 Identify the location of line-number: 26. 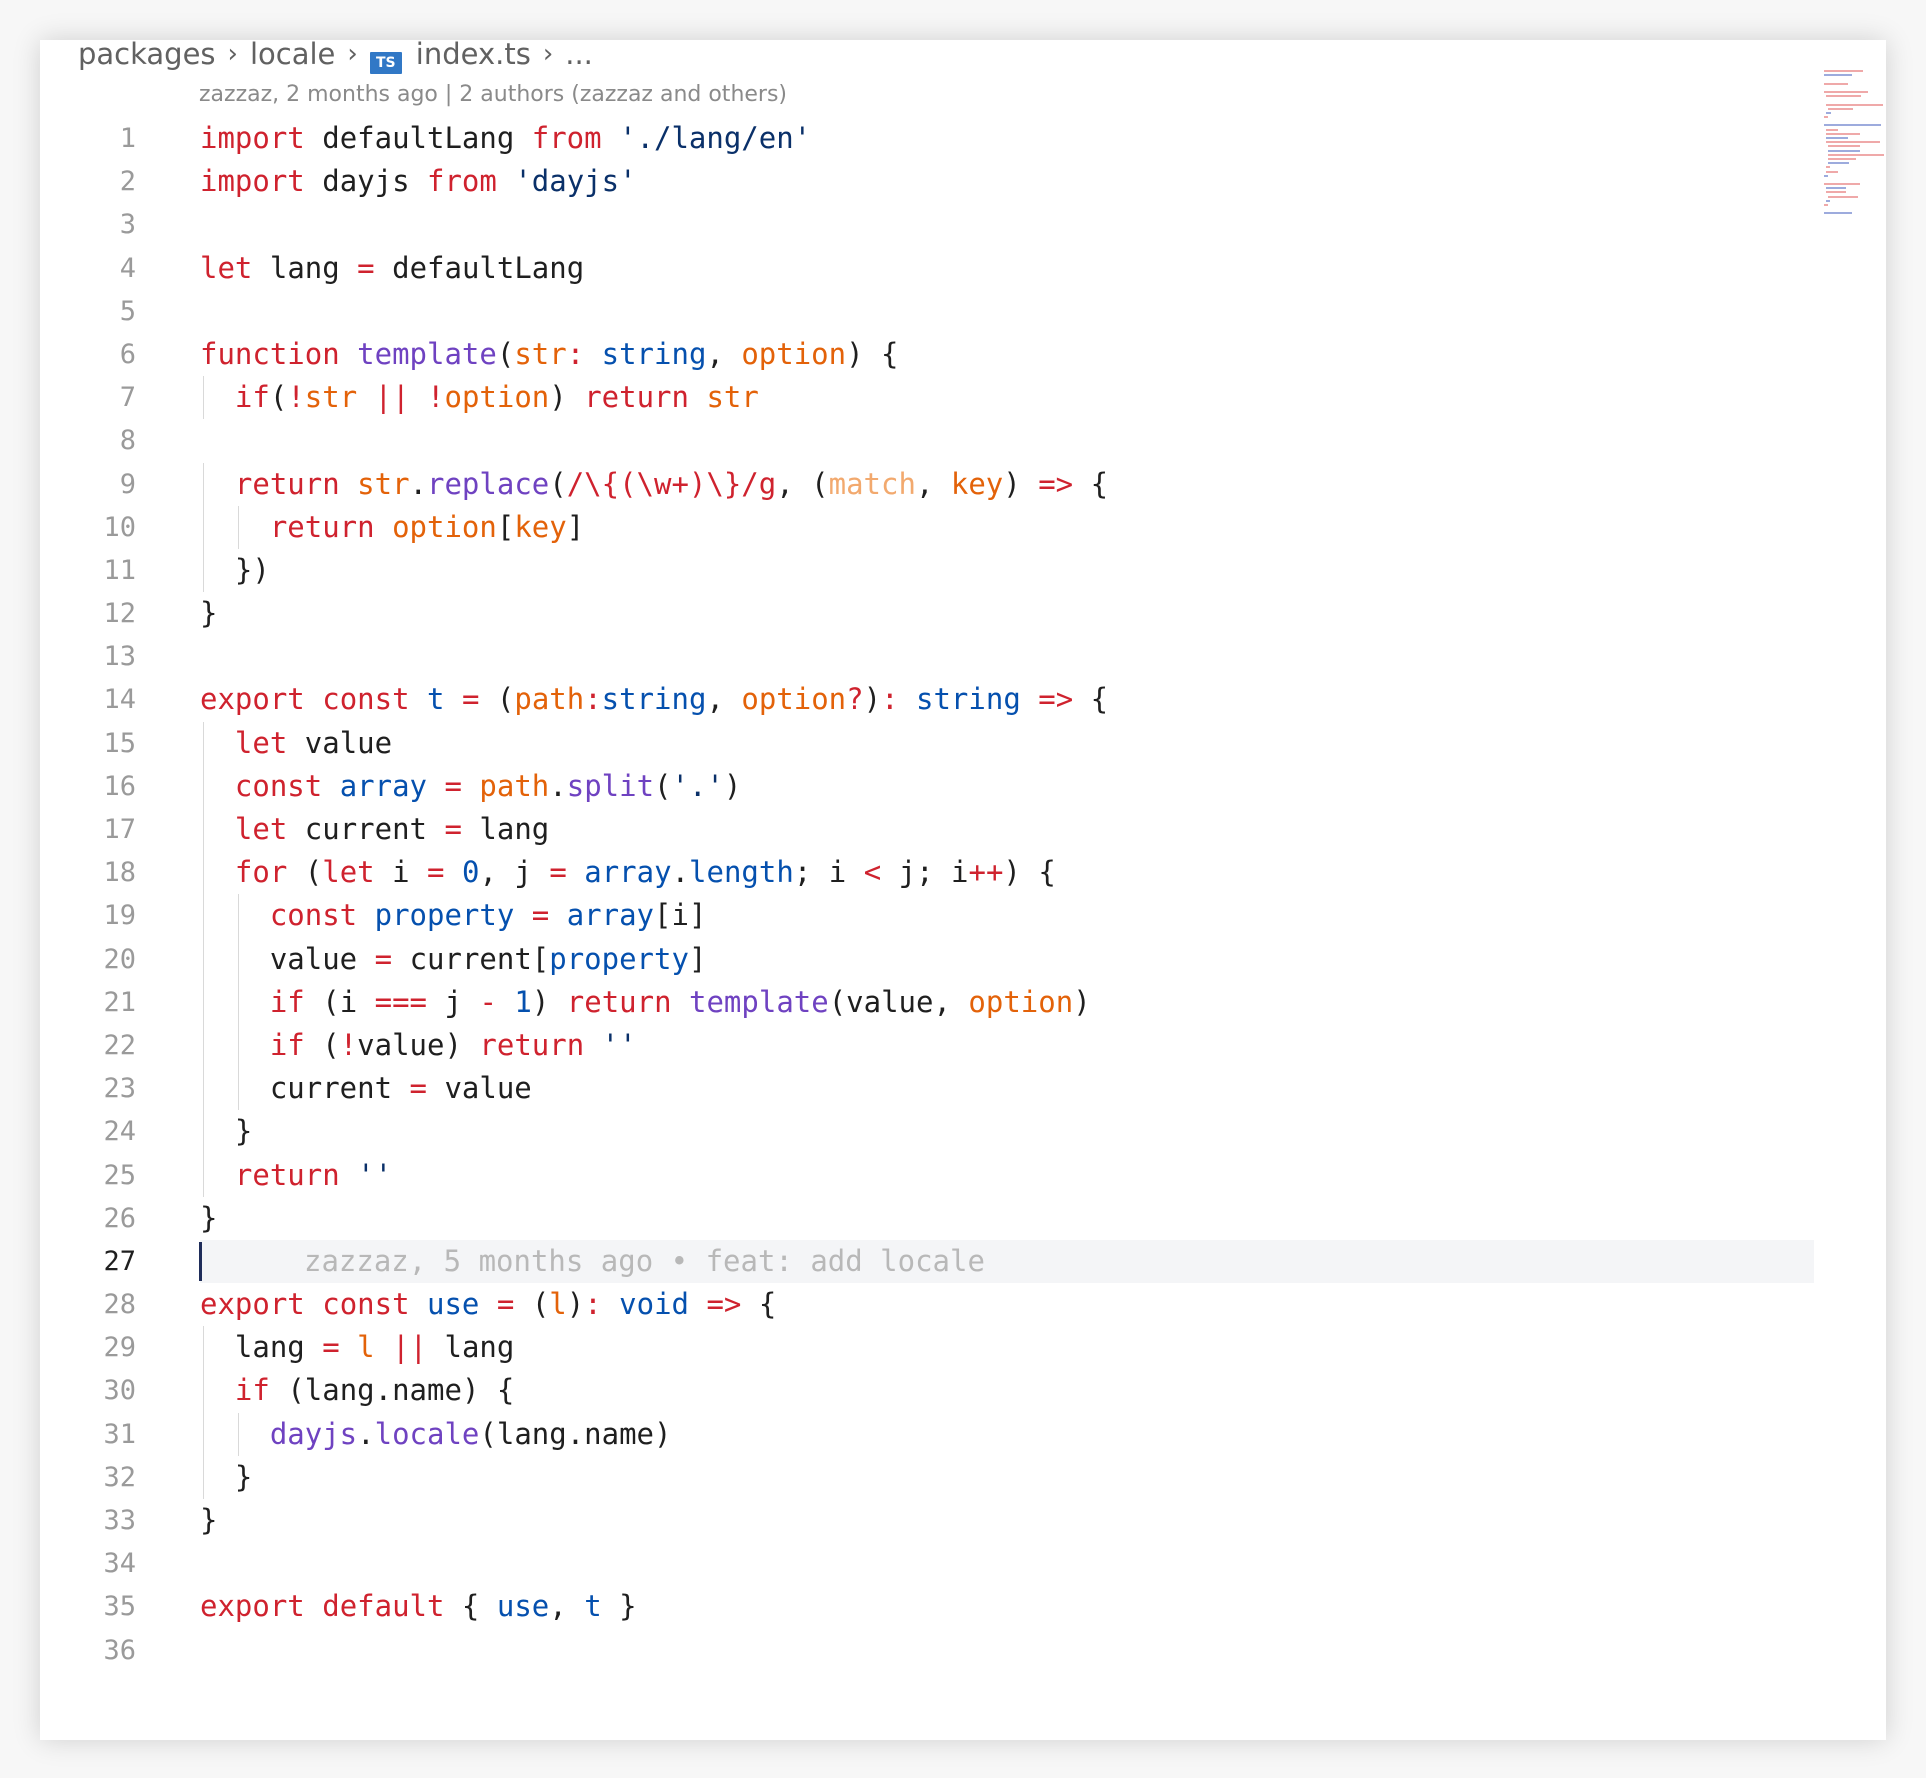
(88, 1218).